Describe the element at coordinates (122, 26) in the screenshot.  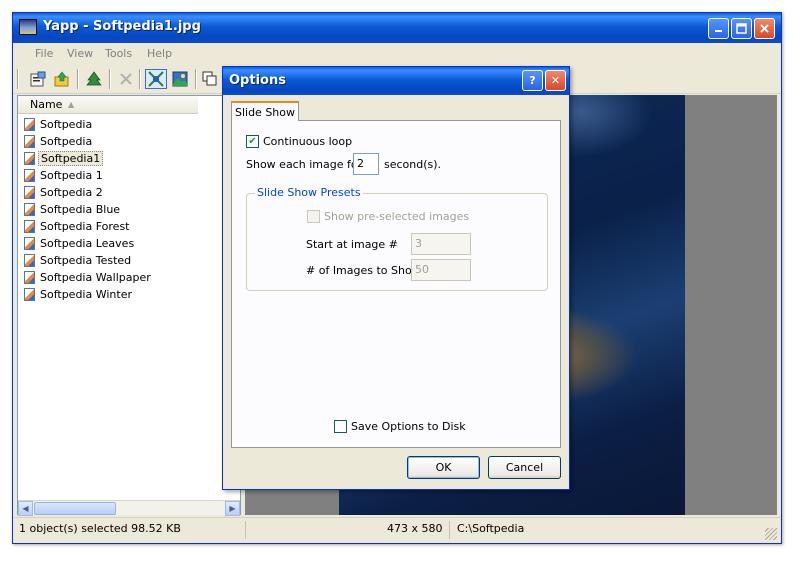
I see `window-title: Yapp - Softpedia1.jpg` at that location.